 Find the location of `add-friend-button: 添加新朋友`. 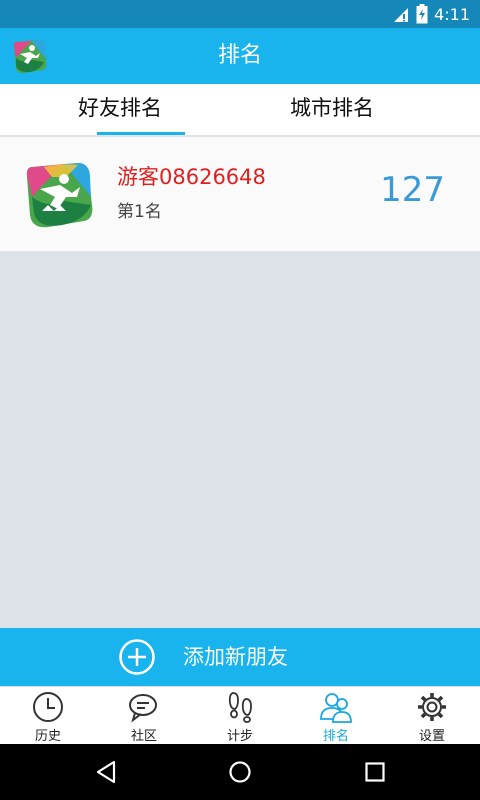

add-friend-button: 添加新朋友 is located at coordinates (240, 657).